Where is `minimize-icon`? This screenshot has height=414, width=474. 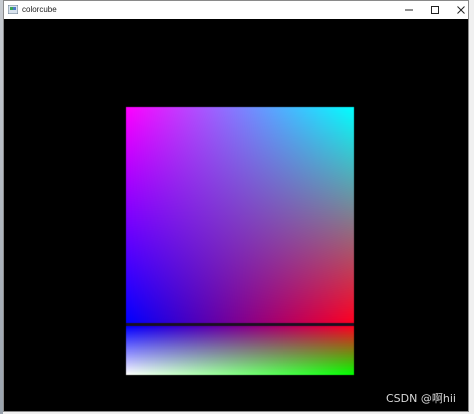 minimize-icon is located at coordinates (409, 10).